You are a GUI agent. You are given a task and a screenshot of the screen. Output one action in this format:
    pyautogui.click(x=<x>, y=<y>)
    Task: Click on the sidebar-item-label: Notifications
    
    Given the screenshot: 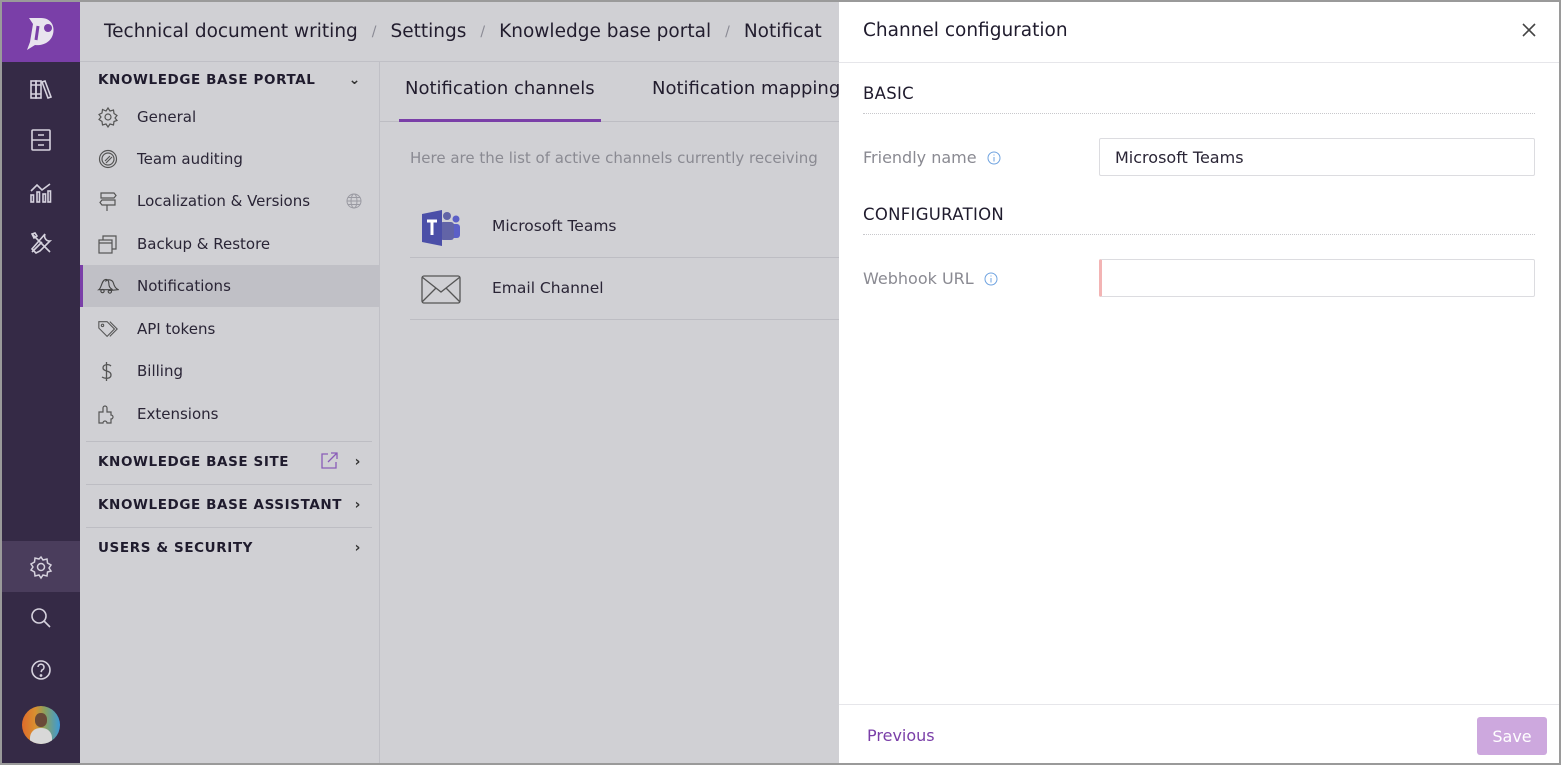 What is the action you would take?
    pyautogui.click(x=184, y=286)
    